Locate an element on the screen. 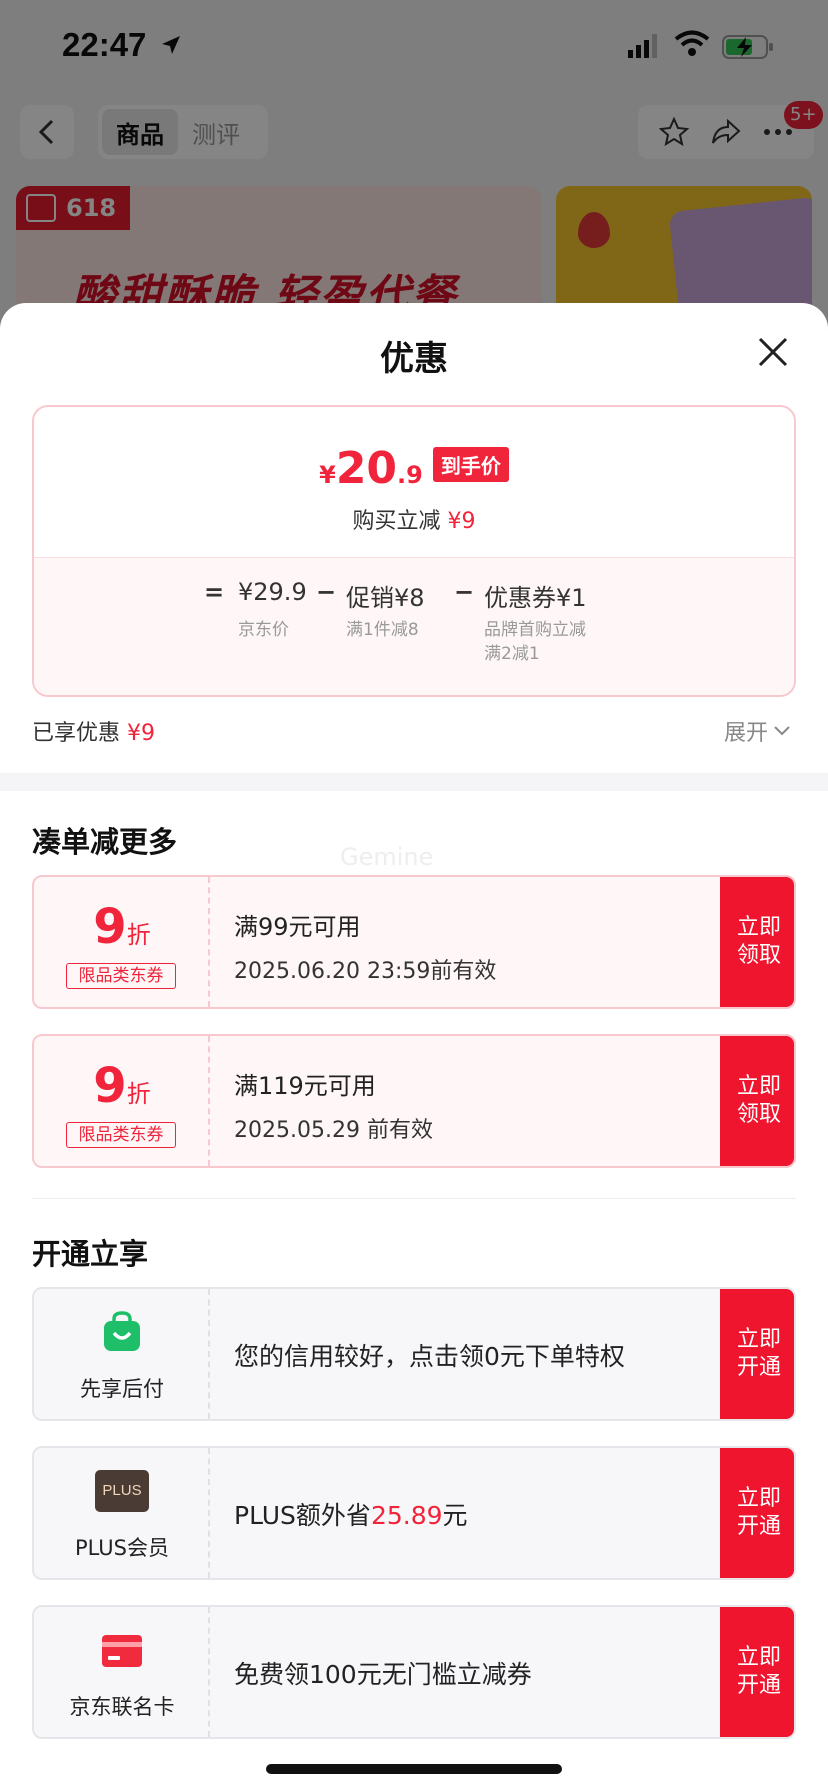 Image resolution: width=828 pixels, height=1792 pixels. credit-card-icon is located at coordinates (122, 1651).